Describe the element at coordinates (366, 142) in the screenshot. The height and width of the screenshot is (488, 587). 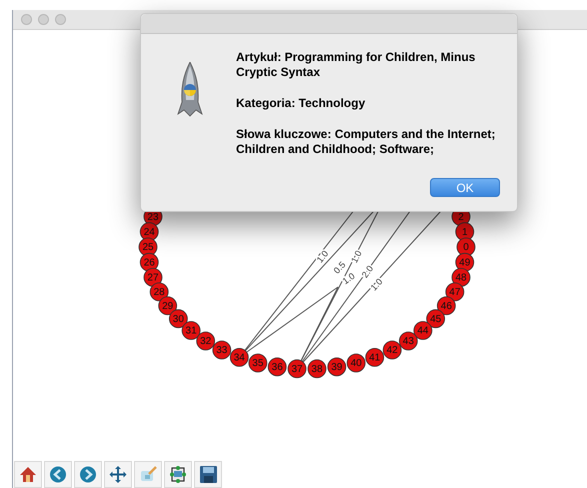
I see `dialog-message: Słowa kluczowe: Computers and the Internet; Children and Childhood; Software;` at that location.